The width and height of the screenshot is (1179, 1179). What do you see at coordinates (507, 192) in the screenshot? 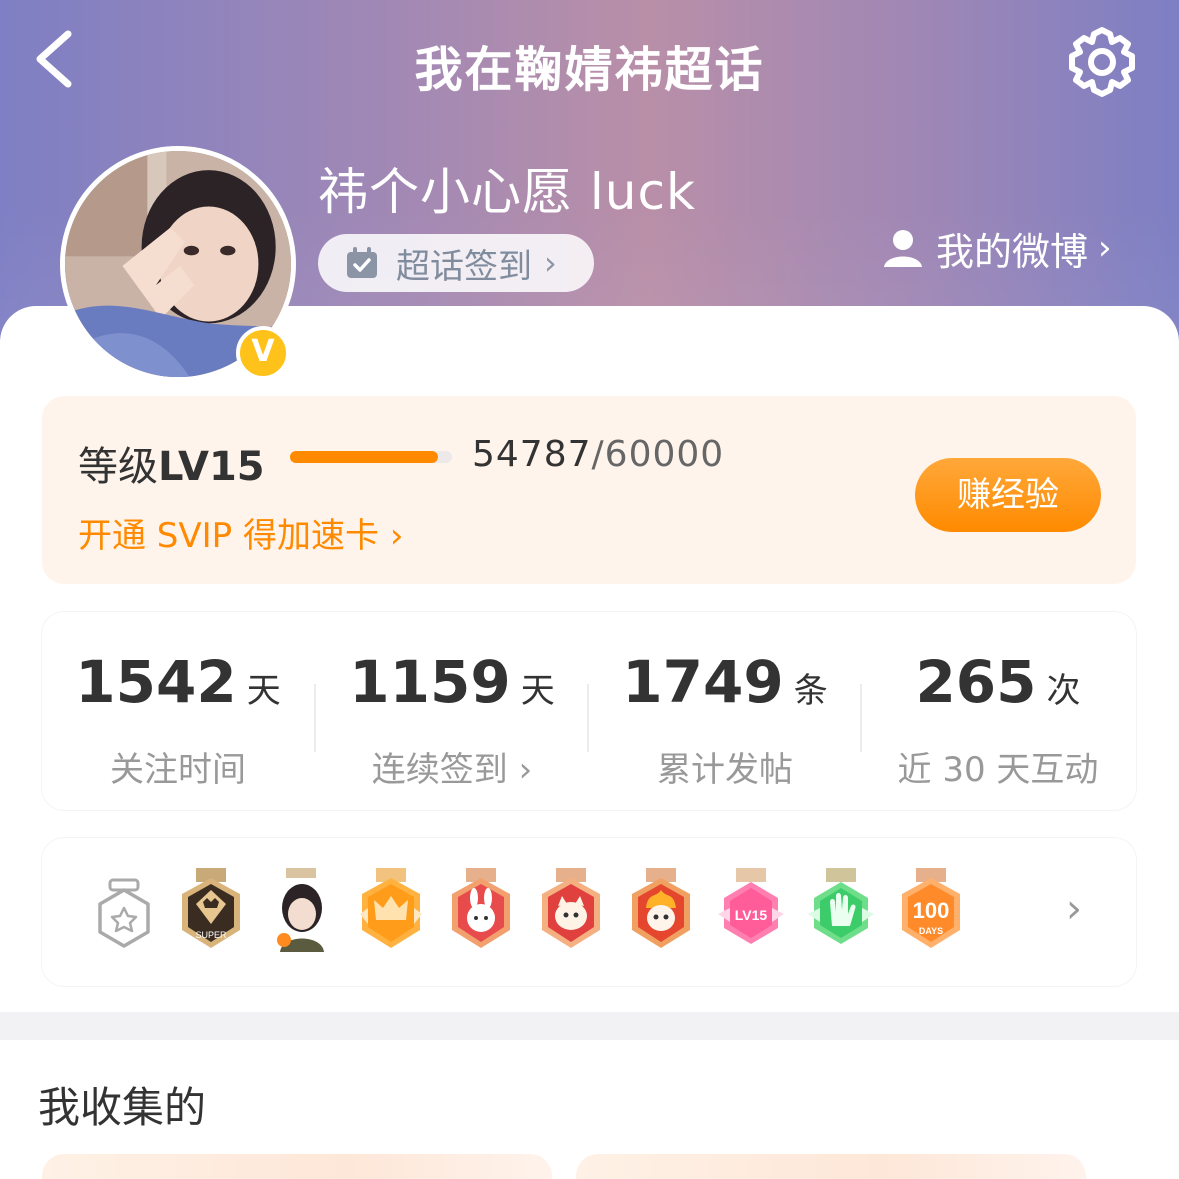
I see `username: 祎个小心愿 luck` at bounding box center [507, 192].